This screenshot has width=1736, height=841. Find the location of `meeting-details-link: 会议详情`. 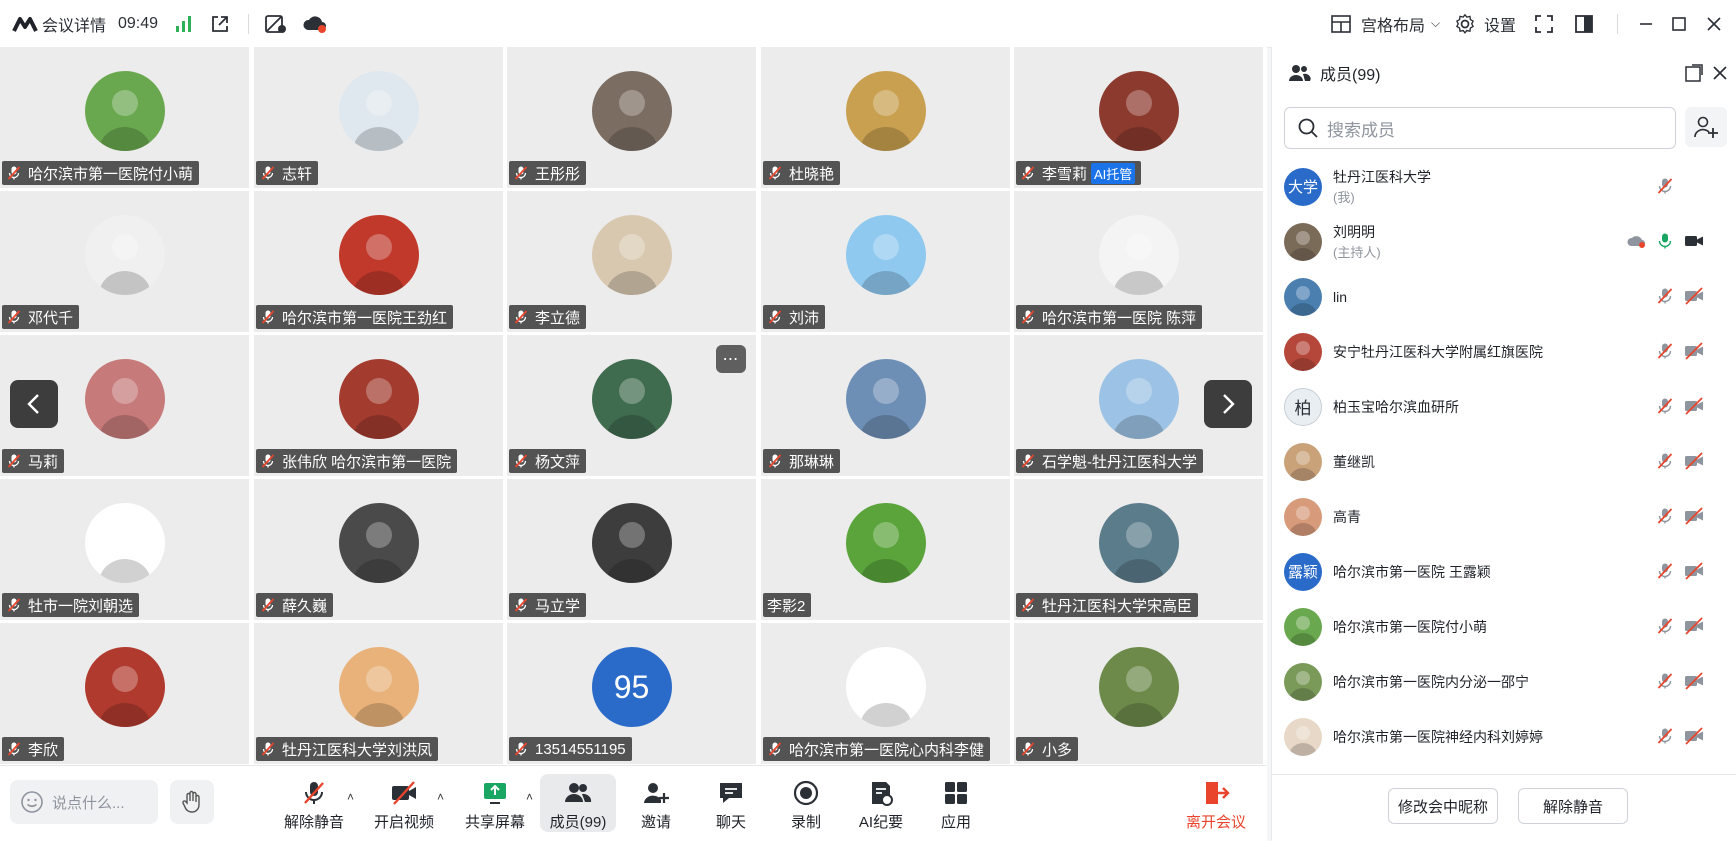

meeting-details-link: 会议详情 is located at coordinates (74, 23).